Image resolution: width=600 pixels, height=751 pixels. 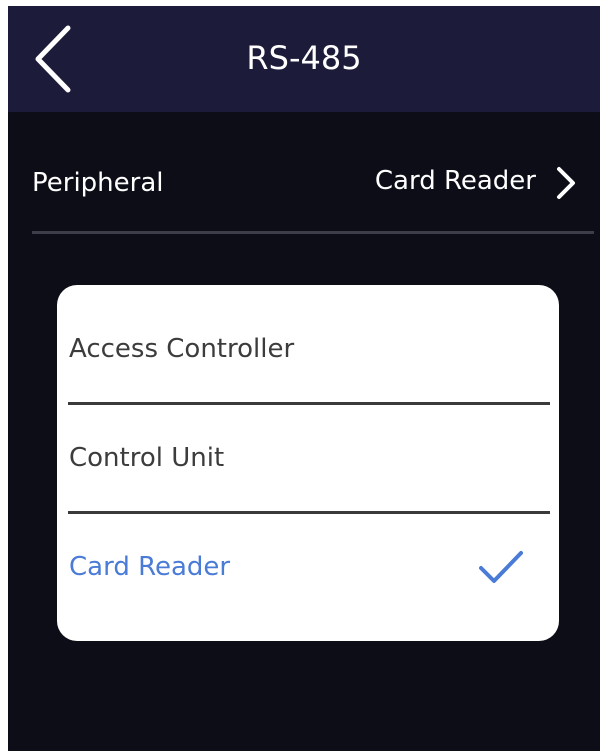 What do you see at coordinates (150, 567) in the screenshot?
I see `option-label: Card Reader` at bounding box center [150, 567].